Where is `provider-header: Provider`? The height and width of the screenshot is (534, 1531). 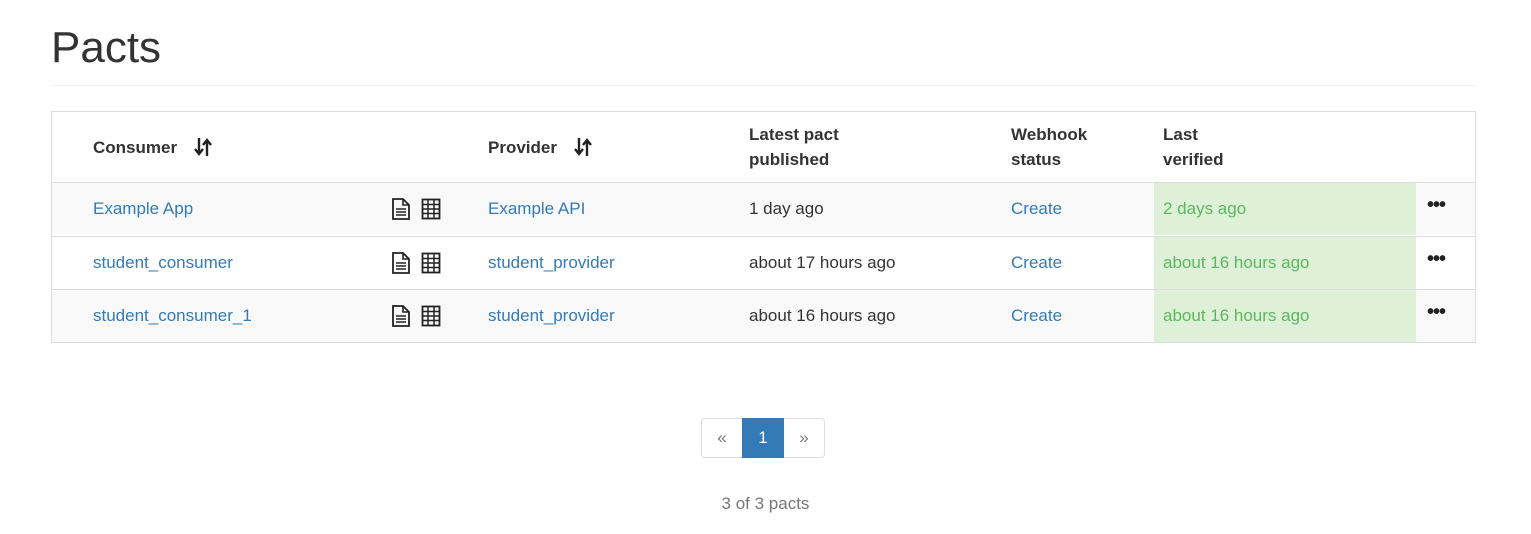 provider-header: Provider is located at coordinates (540, 147).